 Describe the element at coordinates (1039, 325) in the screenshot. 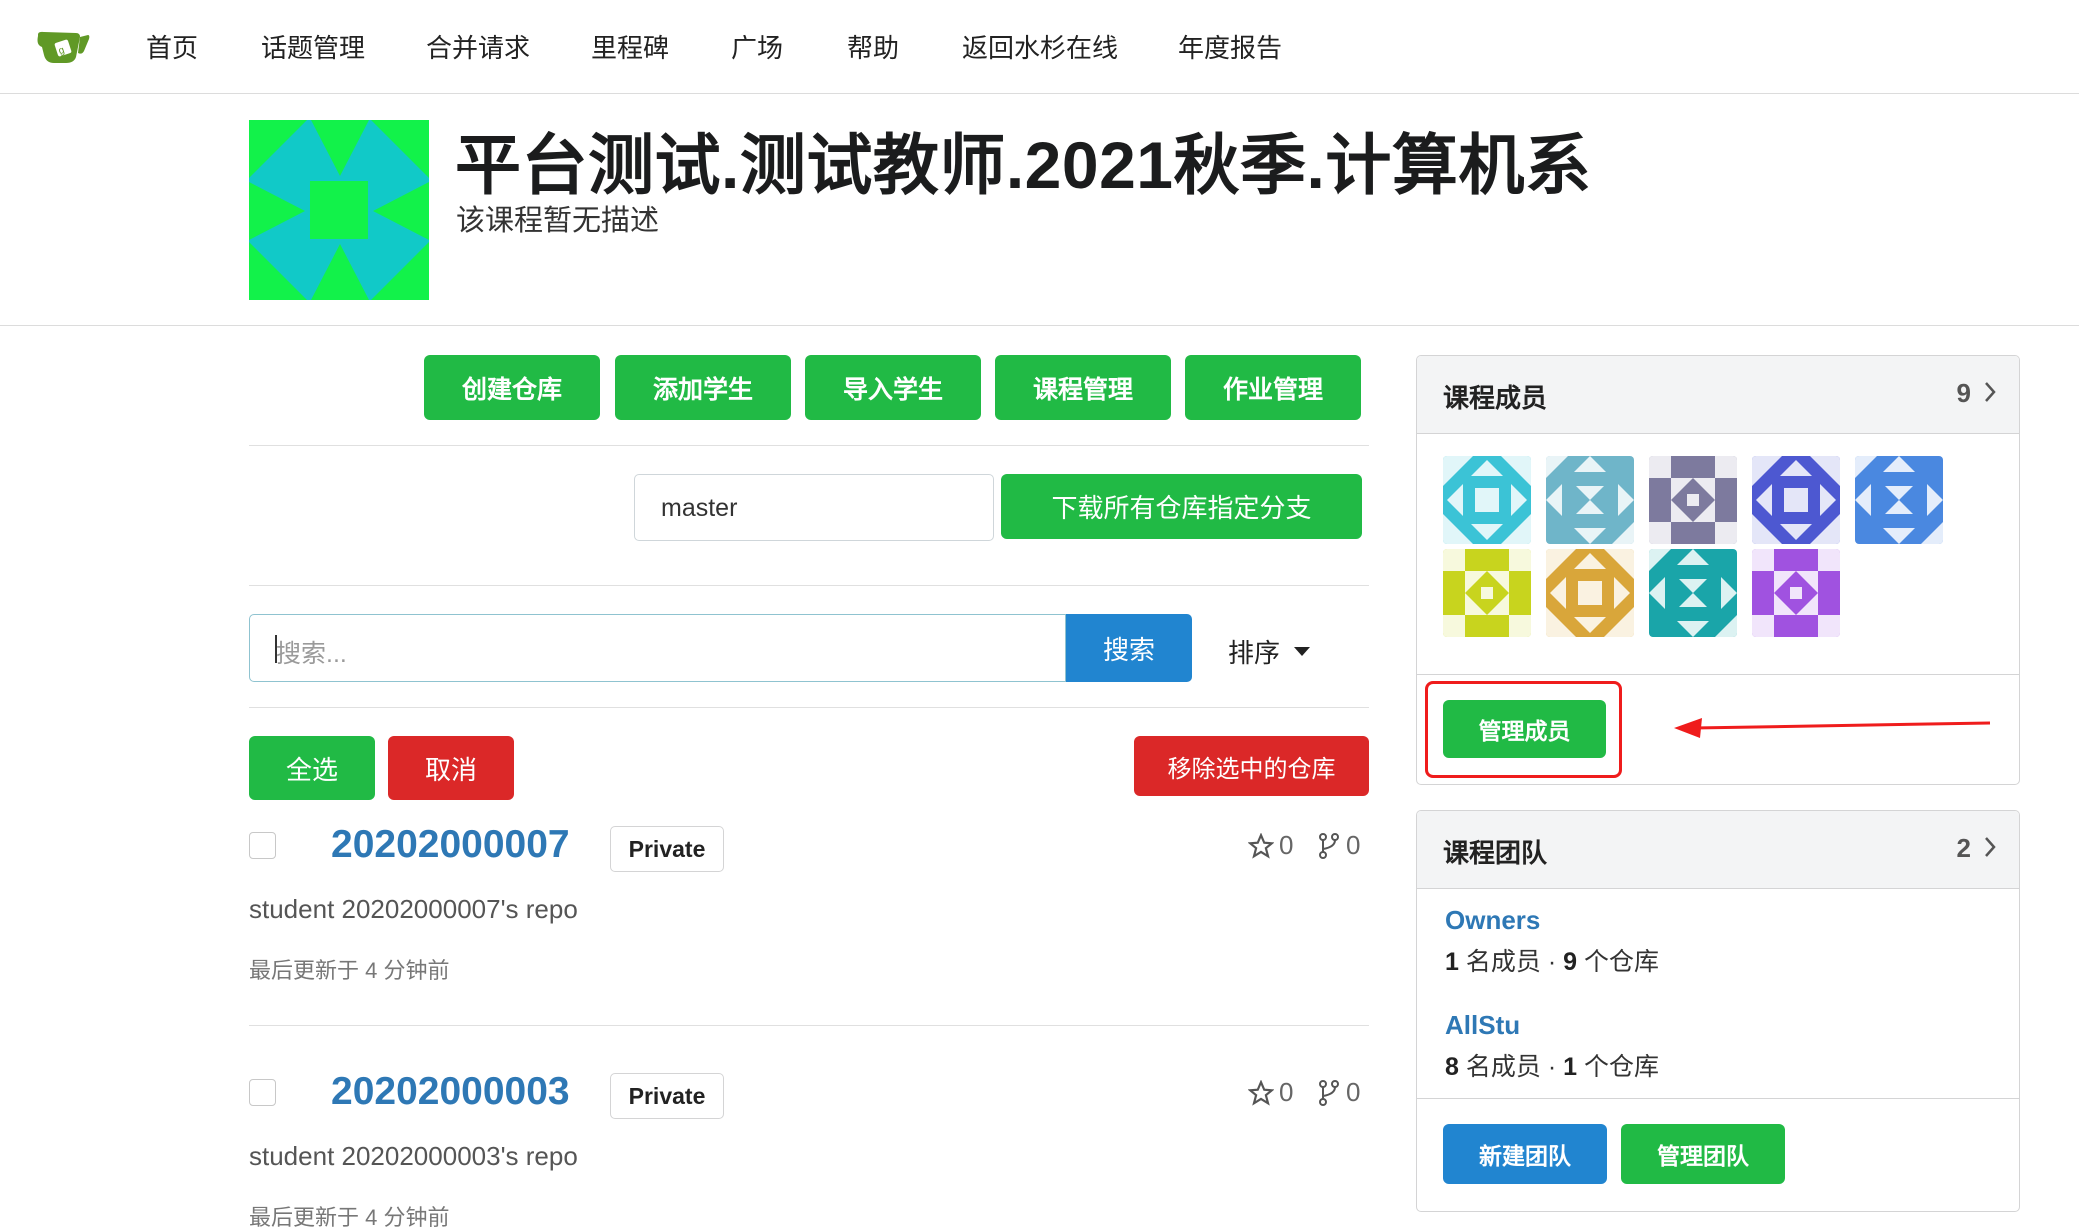

I see `header-divider` at that location.